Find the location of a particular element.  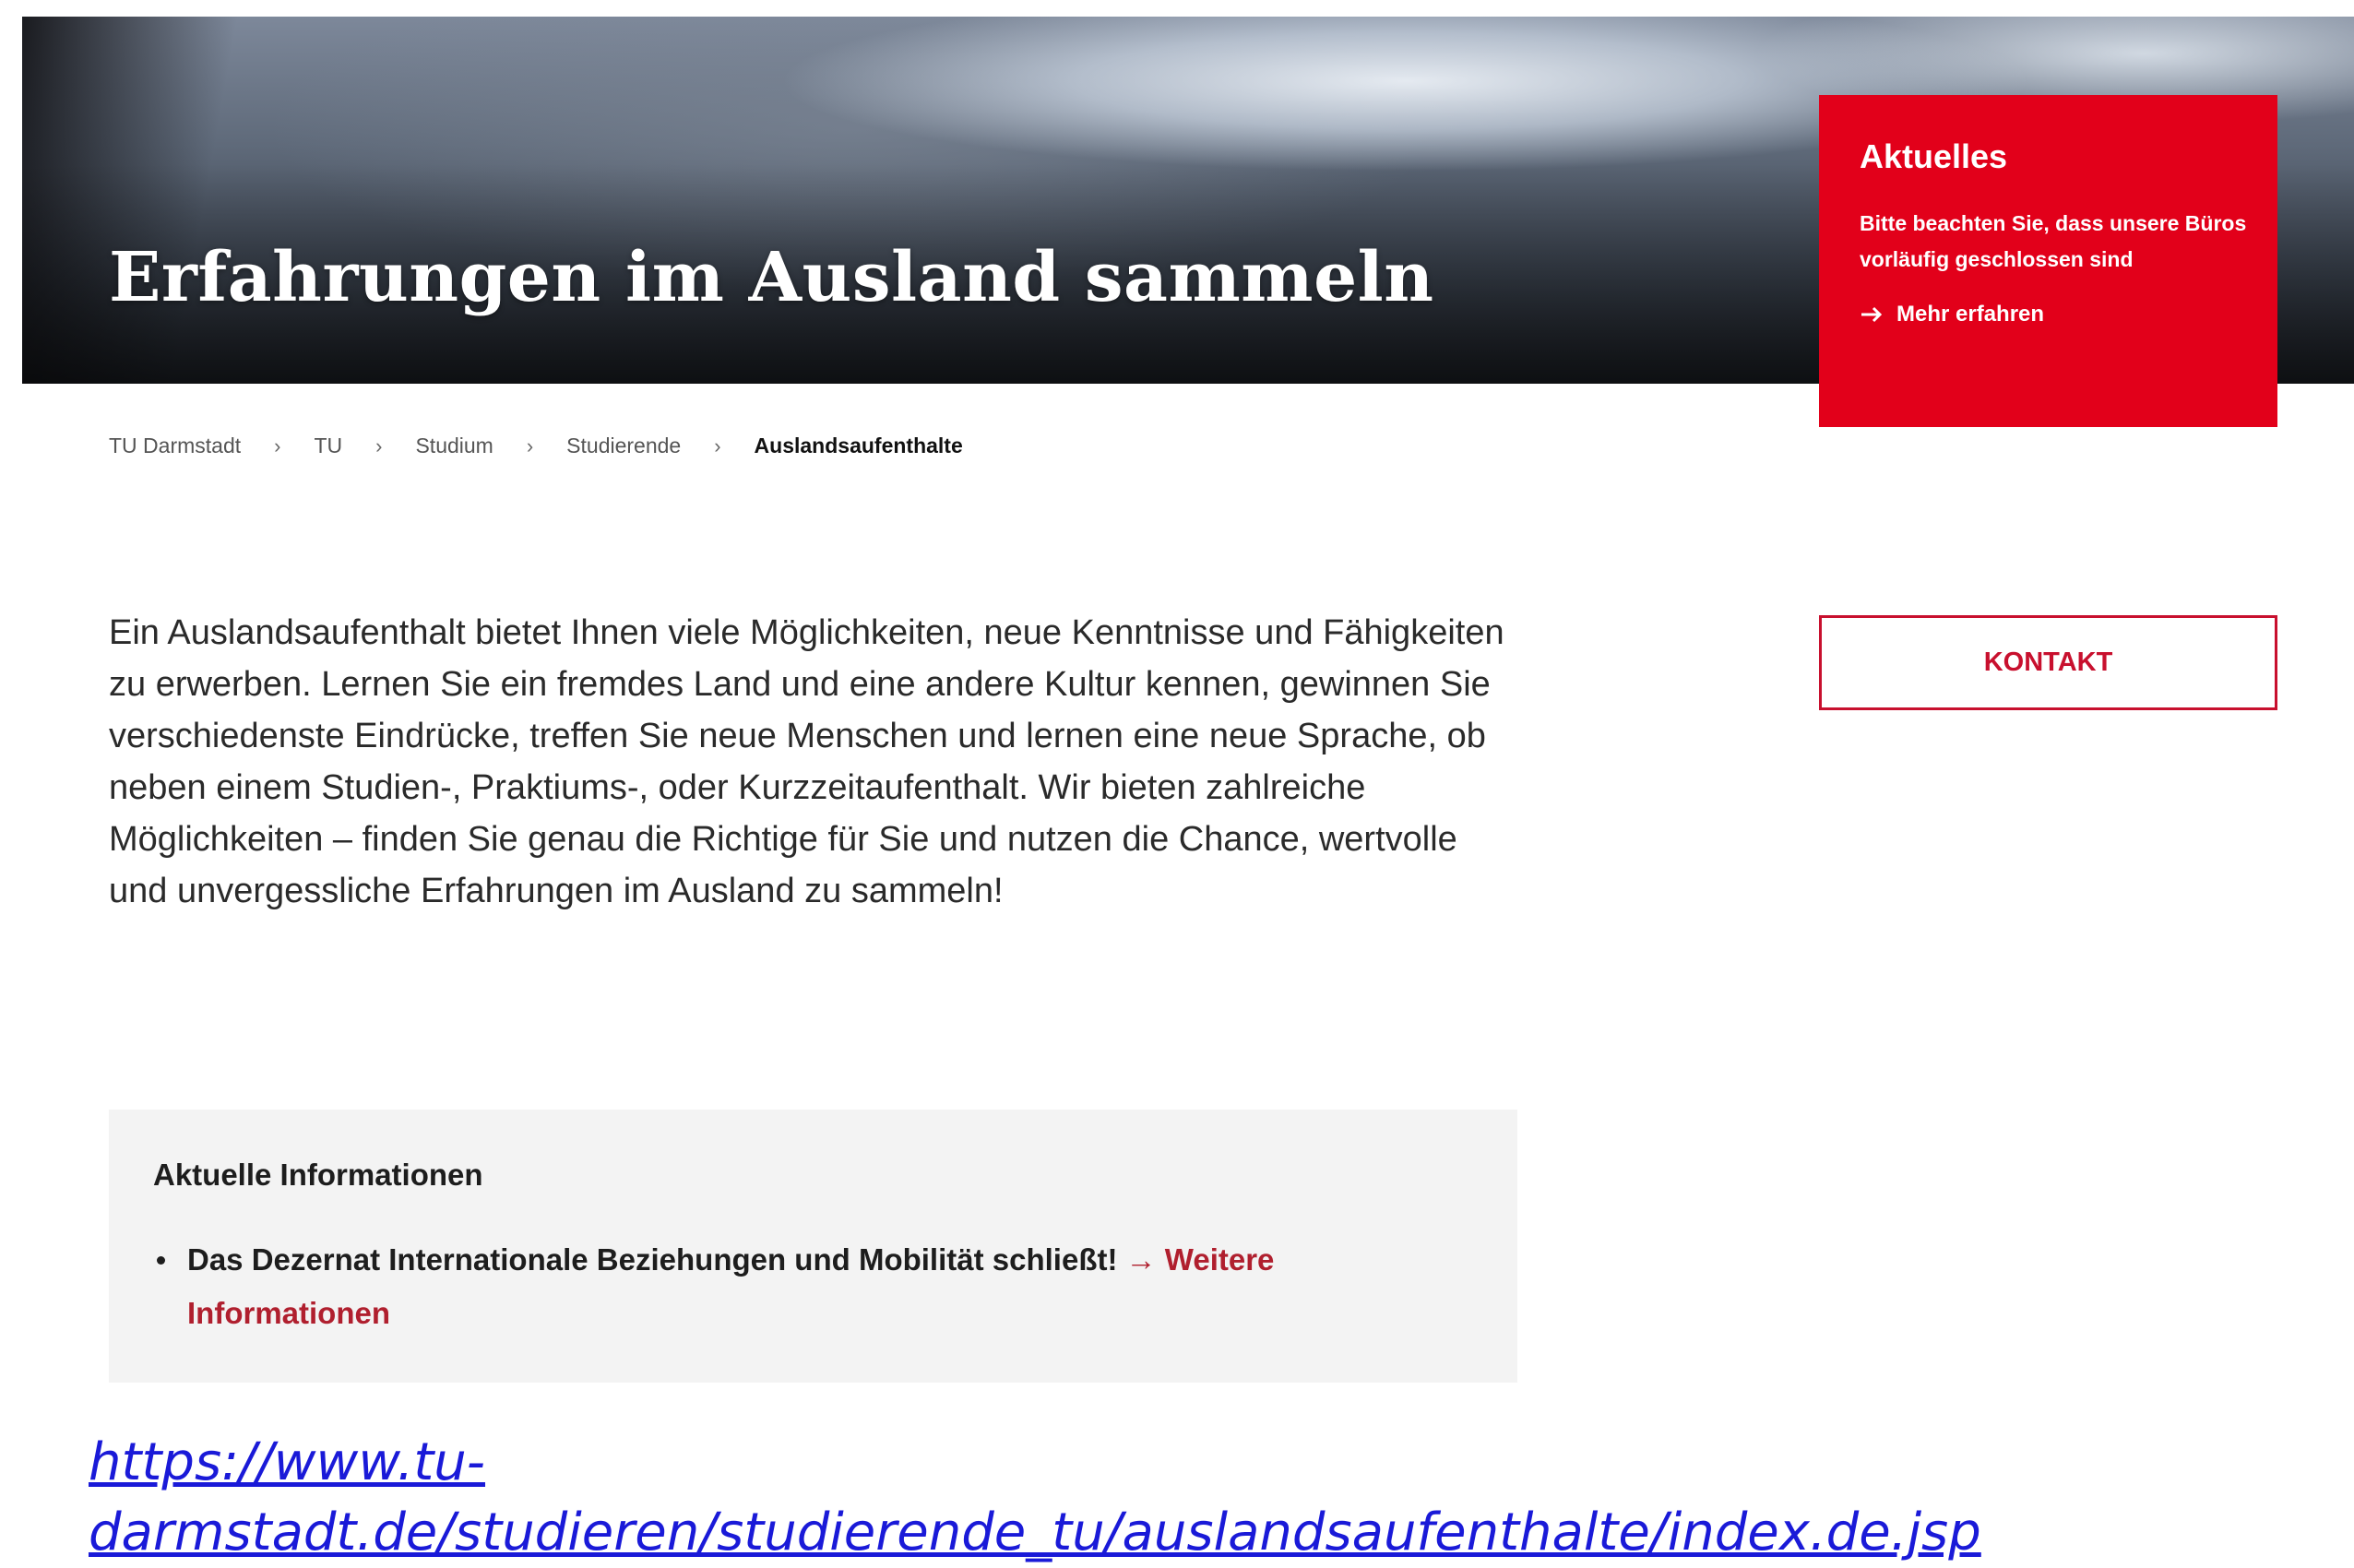

breadcrumb-item-studium: Studium is located at coordinates (454, 446).